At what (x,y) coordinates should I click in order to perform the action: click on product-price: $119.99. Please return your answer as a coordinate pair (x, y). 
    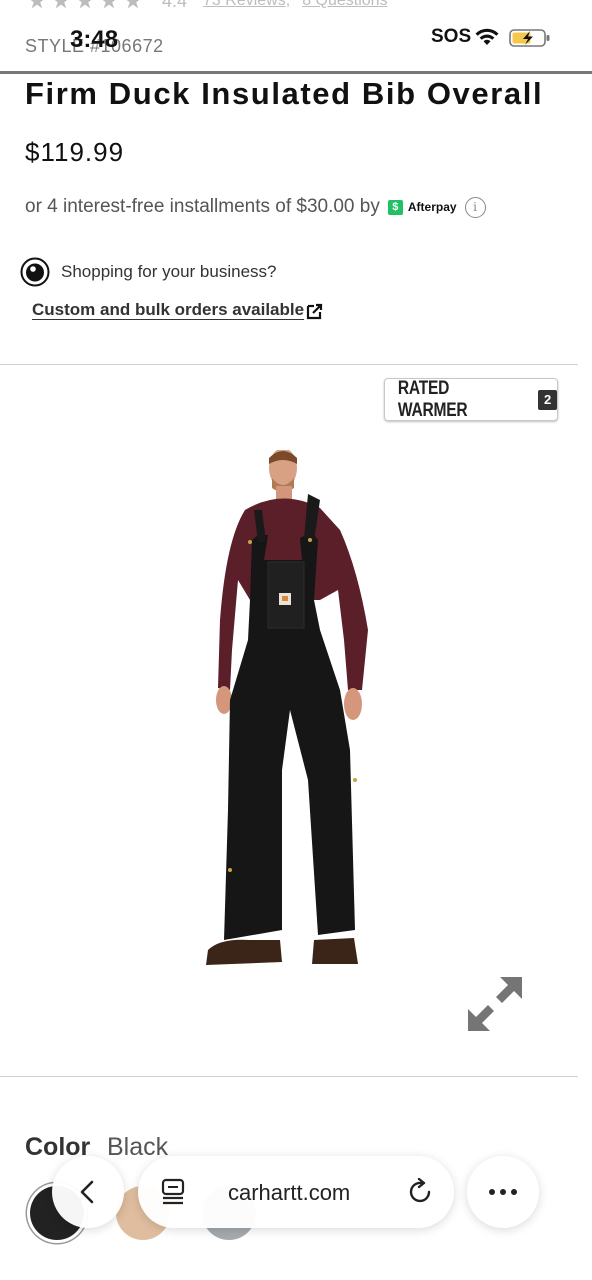
    Looking at the image, I should click on (75, 152).